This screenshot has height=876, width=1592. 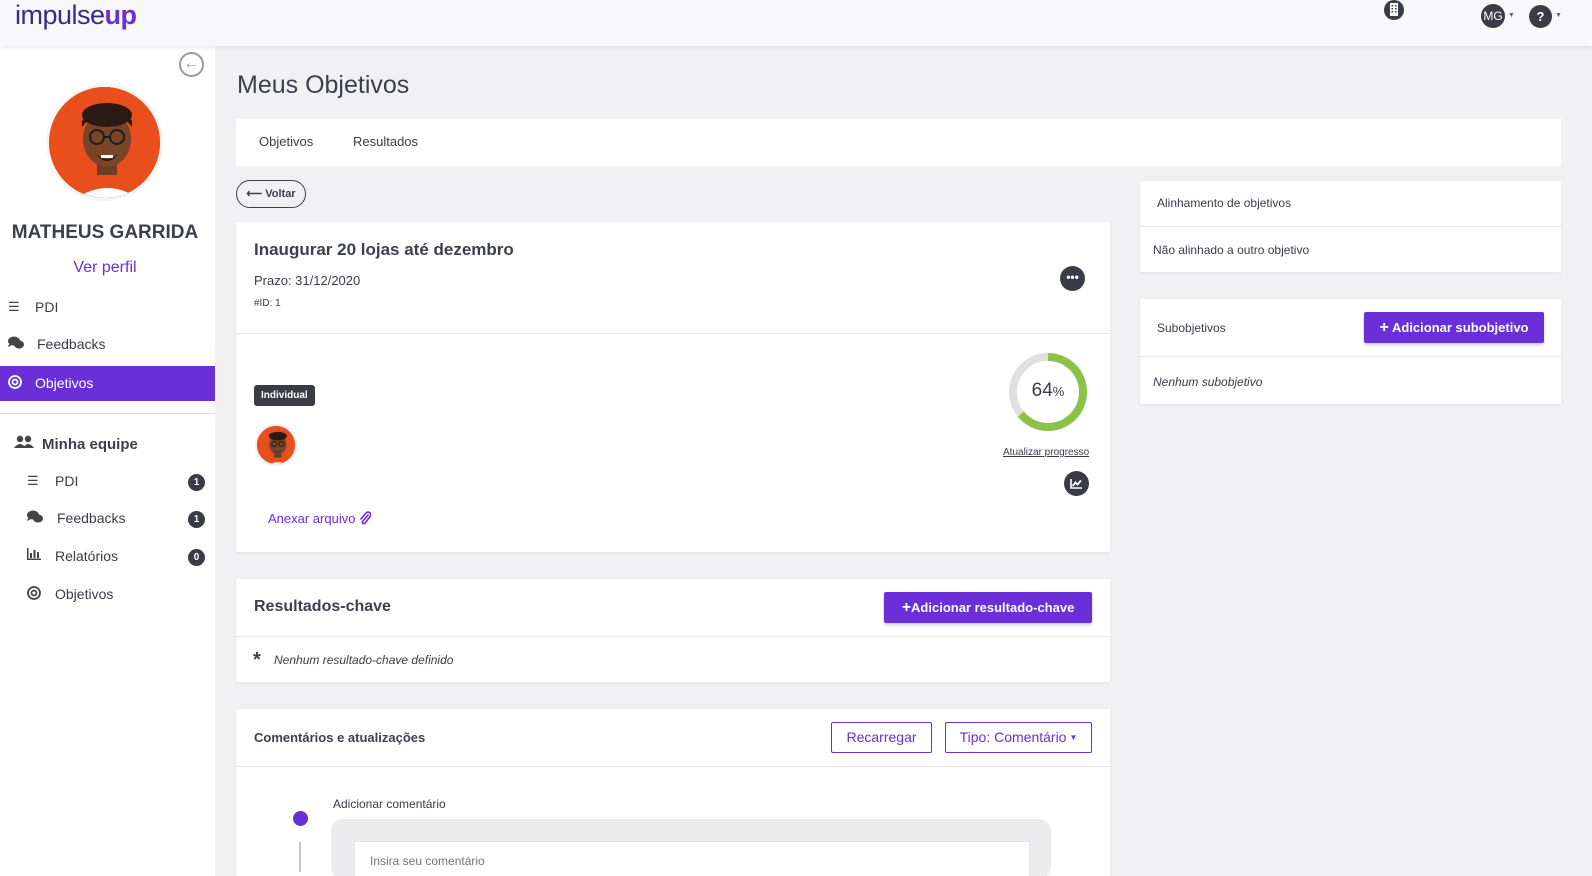 What do you see at coordinates (1013, 737) in the screenshot?
I see `comment-type-label: Tipo: Comentário` at bounding box center [1013, 737].